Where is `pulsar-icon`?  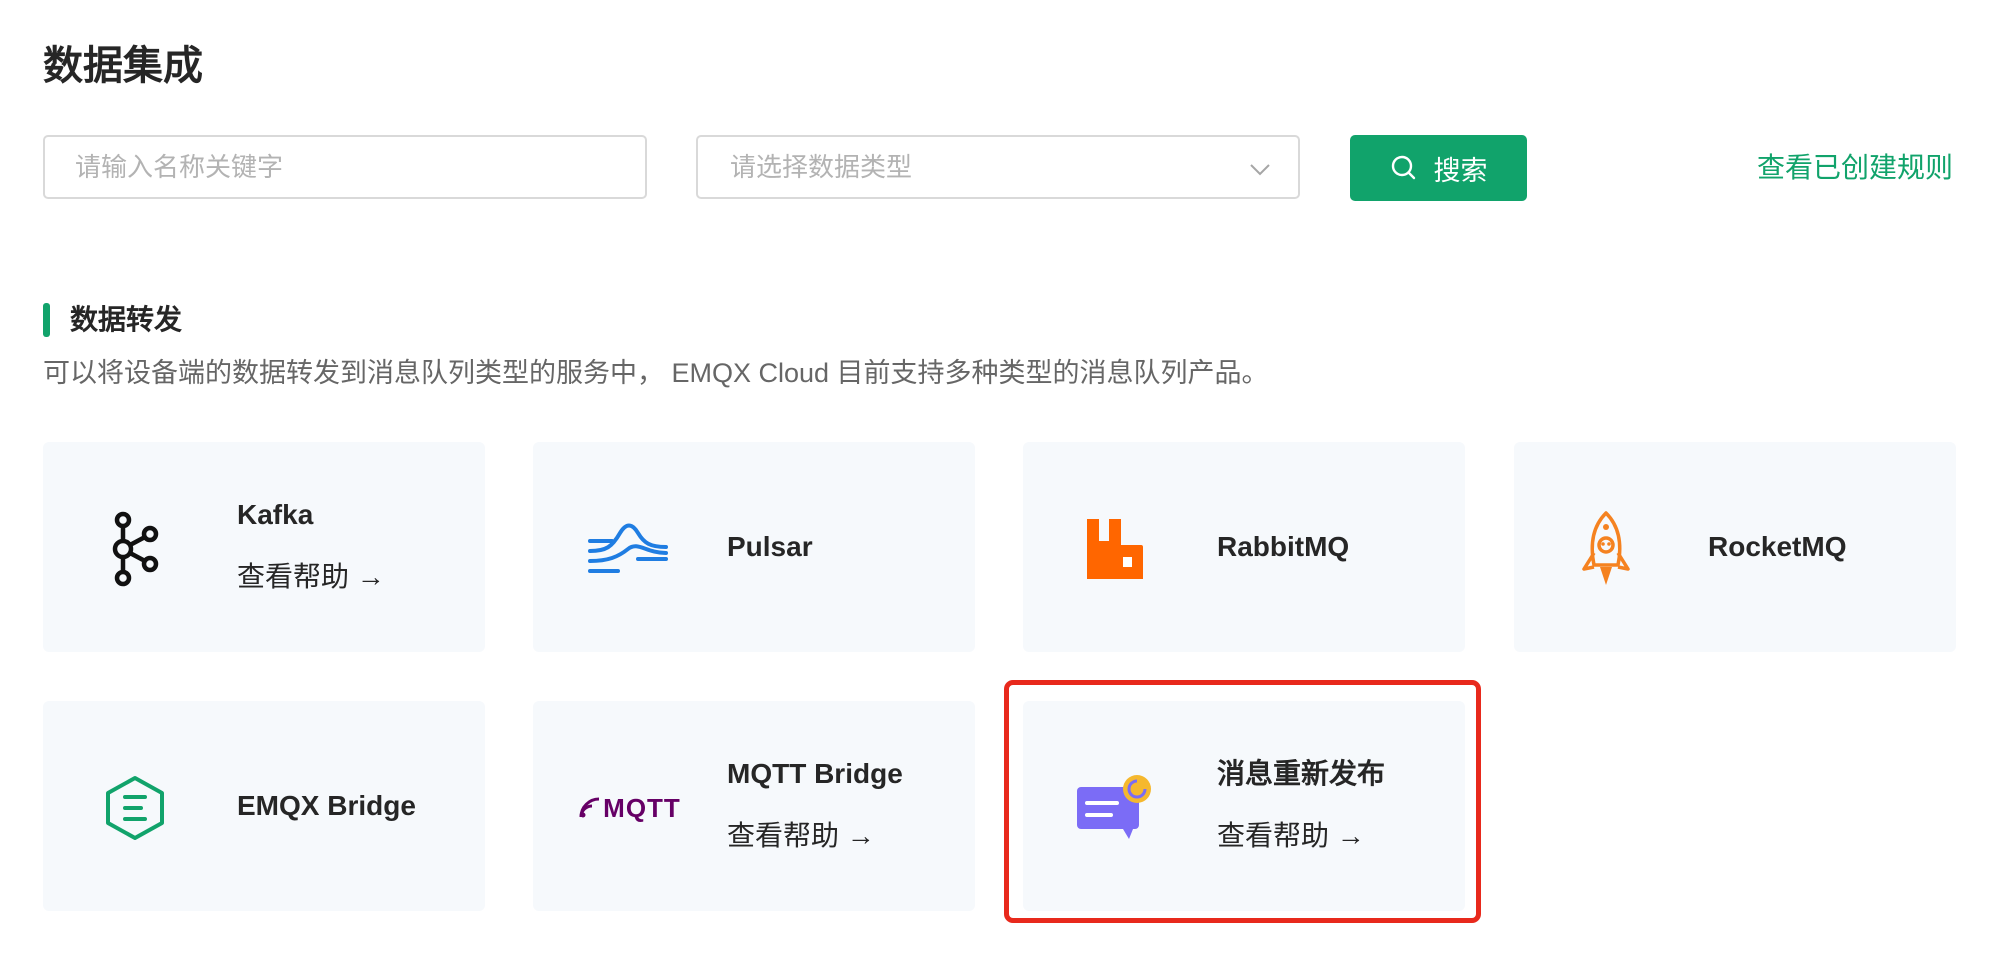
pulsar-icon is located at coordinates (628, 549).